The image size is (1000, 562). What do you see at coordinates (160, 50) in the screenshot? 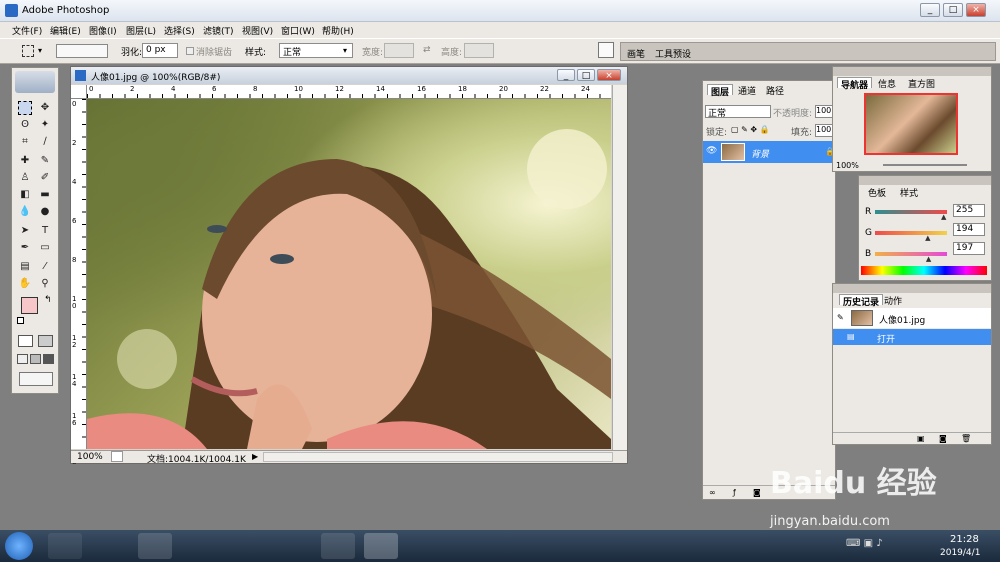
I see `feather-input: 0 px` at bounding box center [160, 50].